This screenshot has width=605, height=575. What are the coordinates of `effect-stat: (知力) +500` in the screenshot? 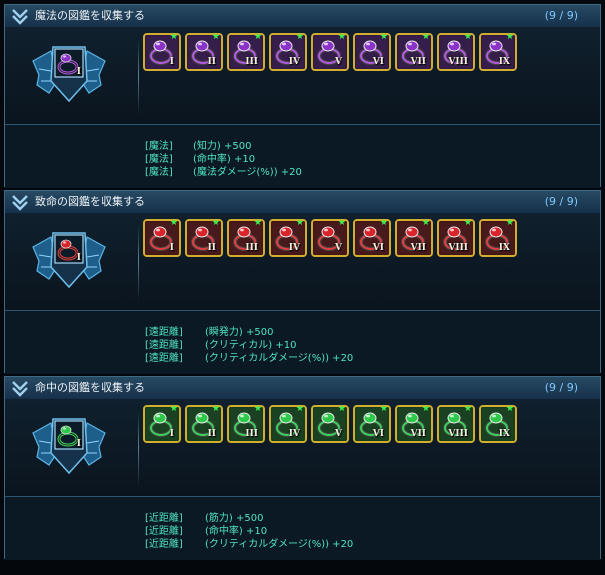 It's located at (222, 146).